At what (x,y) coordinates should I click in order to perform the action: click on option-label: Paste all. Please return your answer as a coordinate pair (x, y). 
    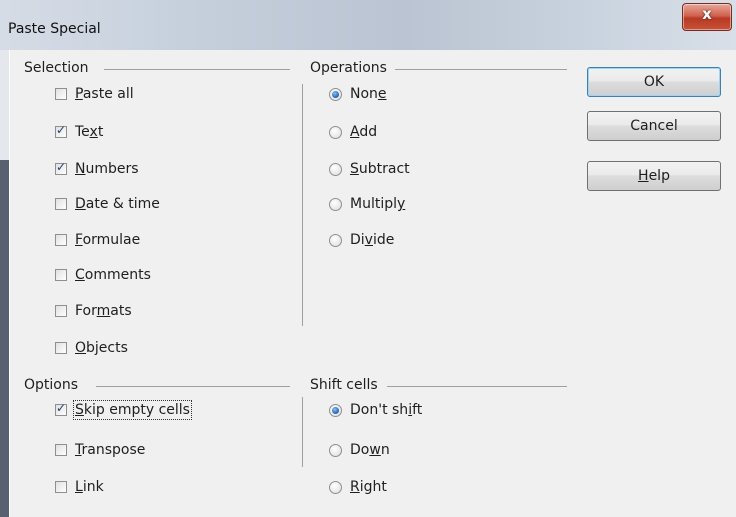
    Looking at the image, I should click on (104, 94).